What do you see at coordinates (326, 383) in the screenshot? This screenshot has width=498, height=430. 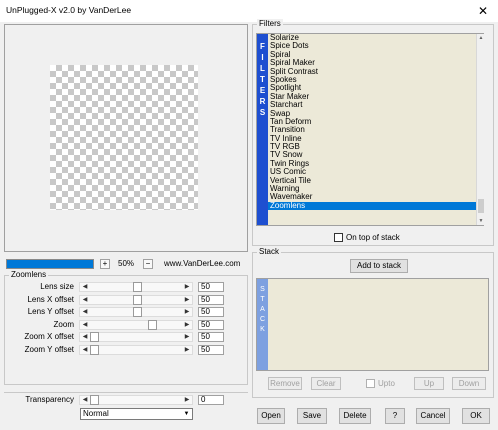 I see `clear-button: Clear` at bounding box center [326, 383].